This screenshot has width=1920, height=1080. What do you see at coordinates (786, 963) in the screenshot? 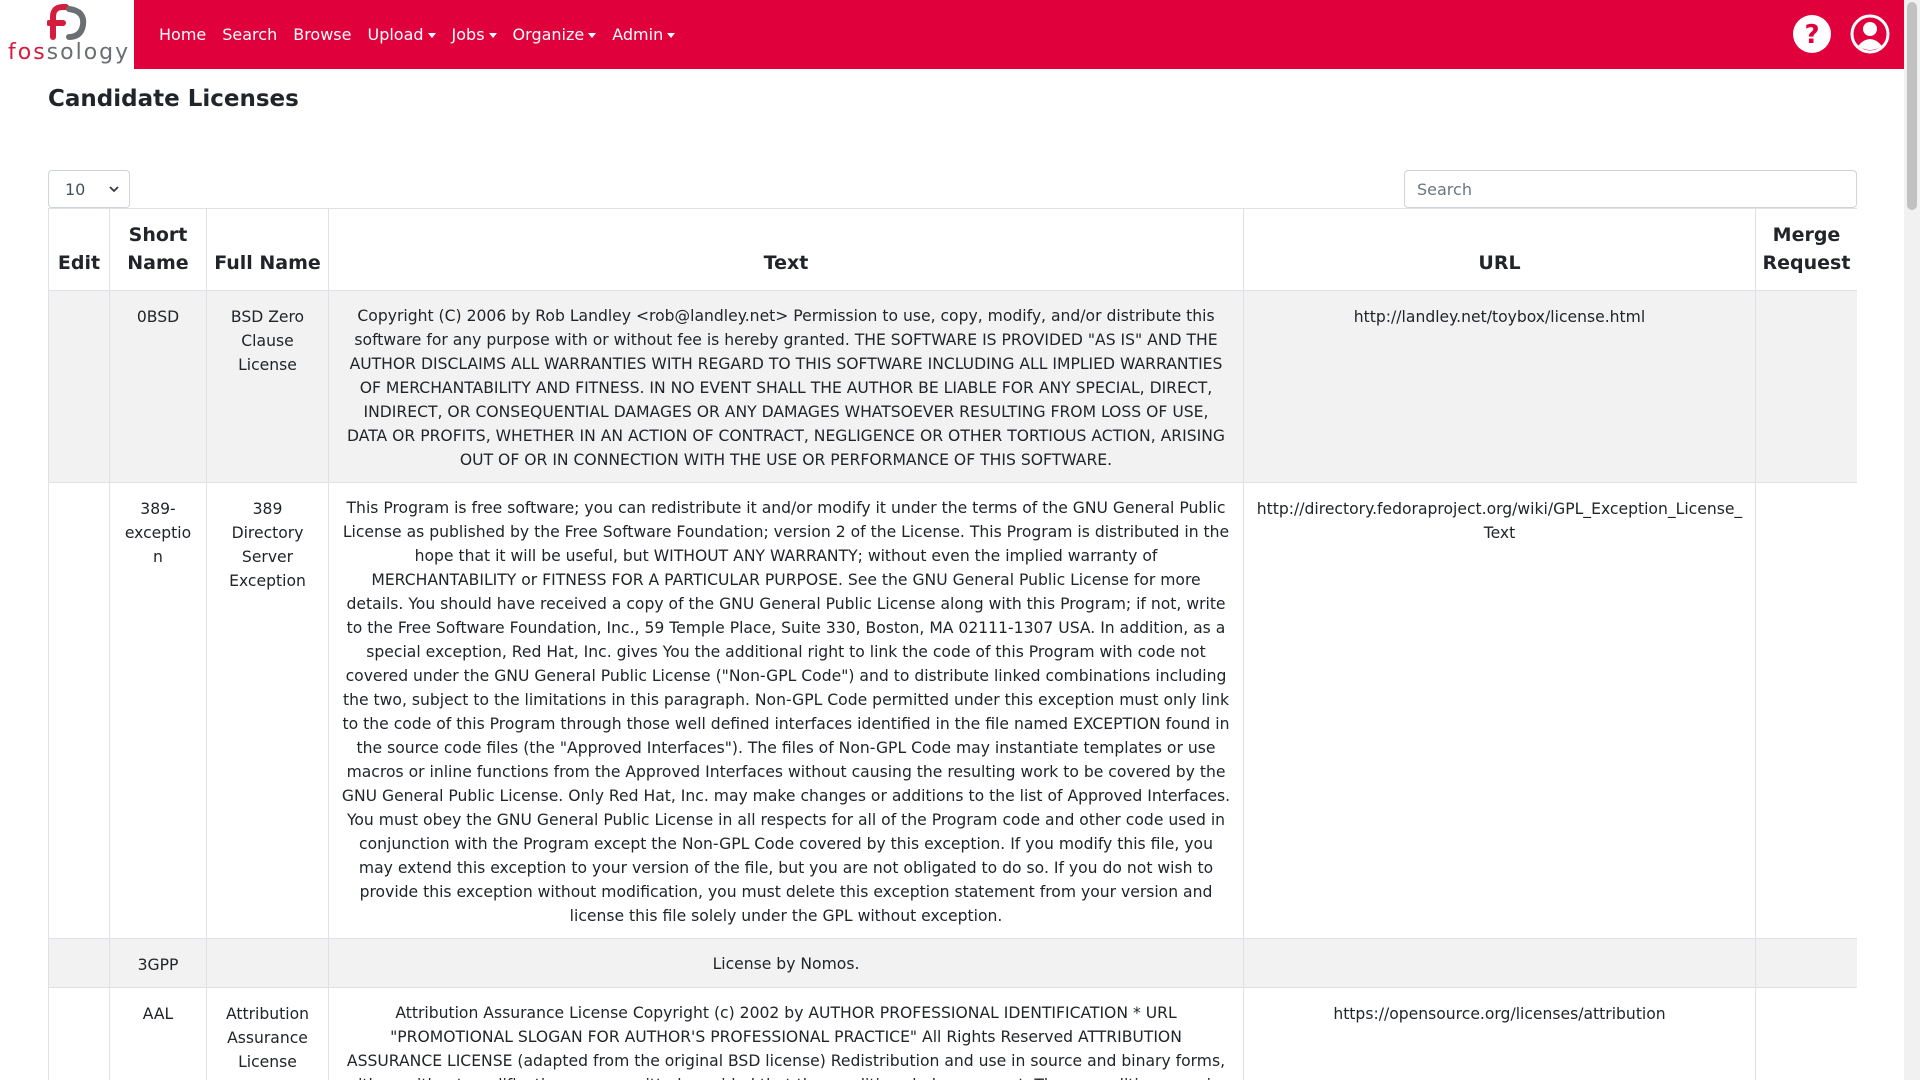
I see `cell-license-text: License by Nomos.` at bounding box center [786, 963].